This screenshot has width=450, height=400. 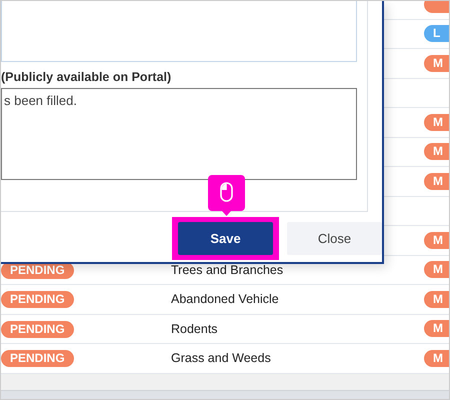 I want to click on table-cell: Rodents, so click(x=194, y=329).